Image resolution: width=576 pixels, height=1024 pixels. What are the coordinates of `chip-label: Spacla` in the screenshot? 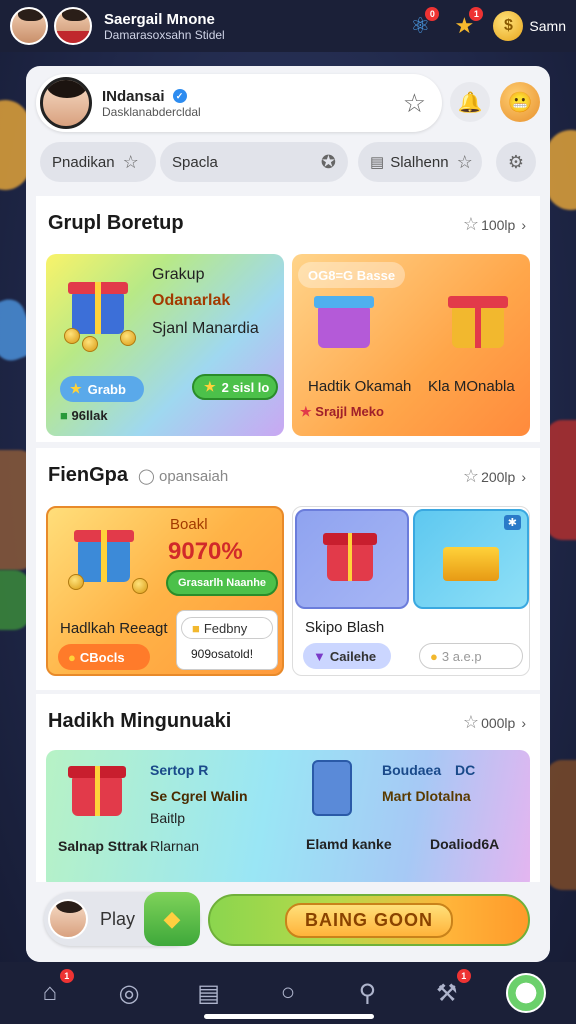 It's located at (195, 162).